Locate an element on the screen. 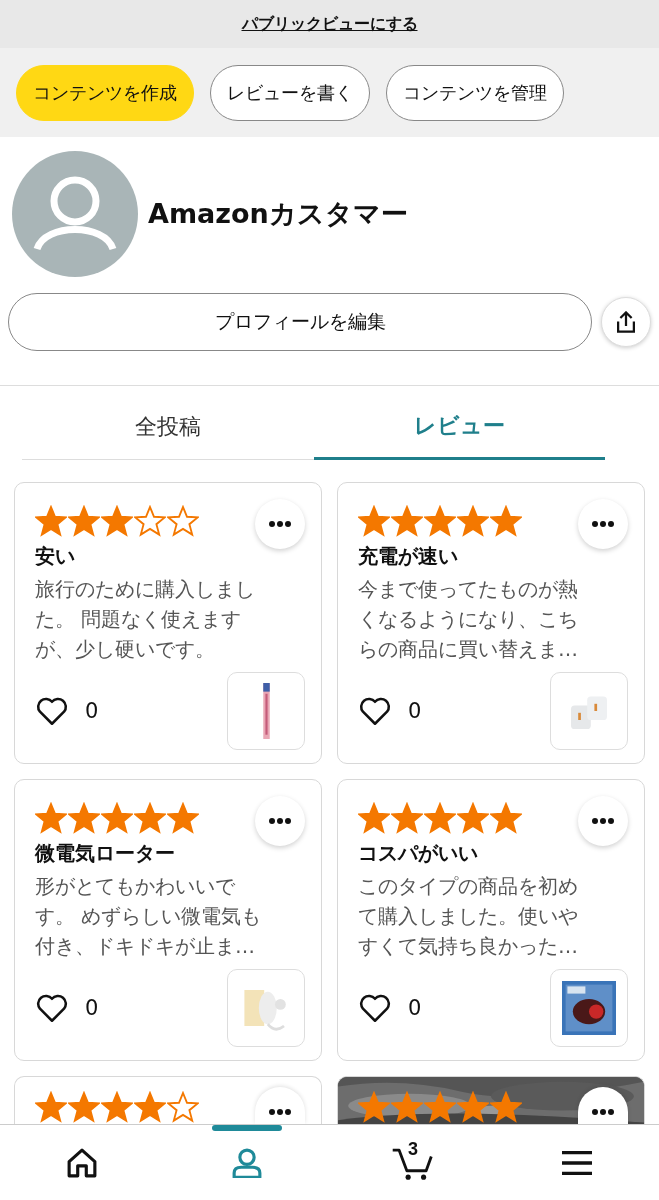 The image size is (659, 1200). person-icon is located at coordinates (247, 1162).